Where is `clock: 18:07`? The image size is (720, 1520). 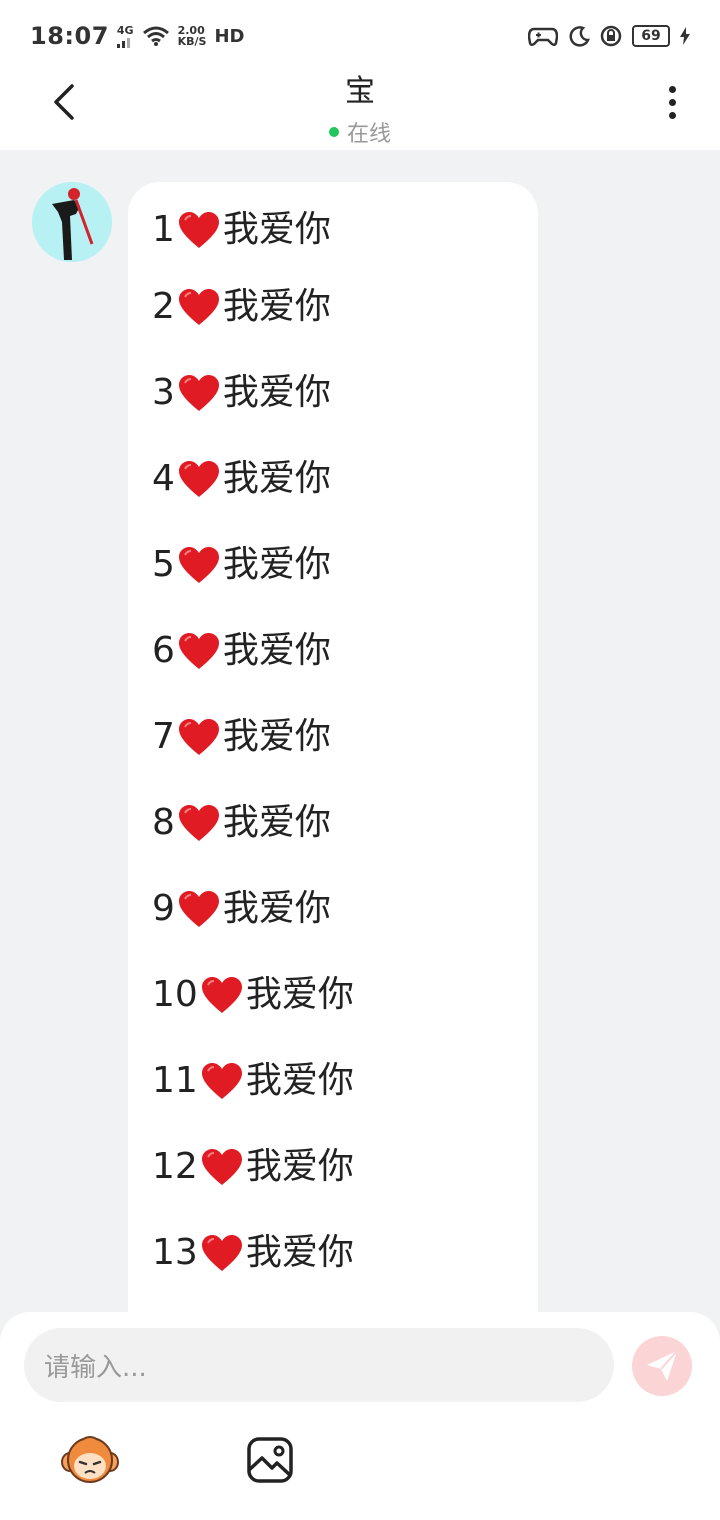 clock: 18:07 is located at coordinates (69, 36).